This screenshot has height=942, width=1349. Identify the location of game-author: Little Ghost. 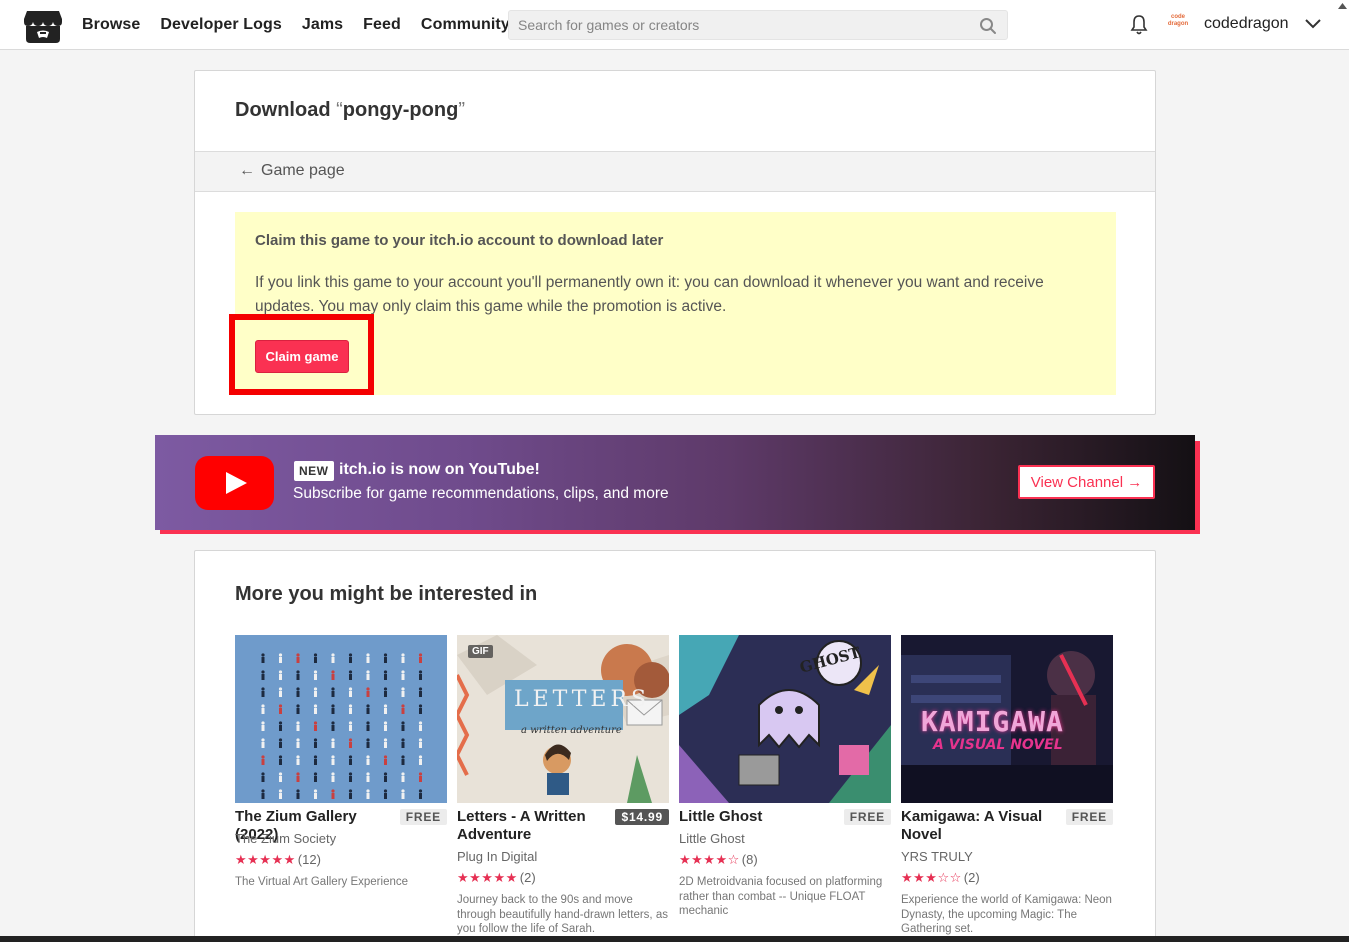
(712, 838).